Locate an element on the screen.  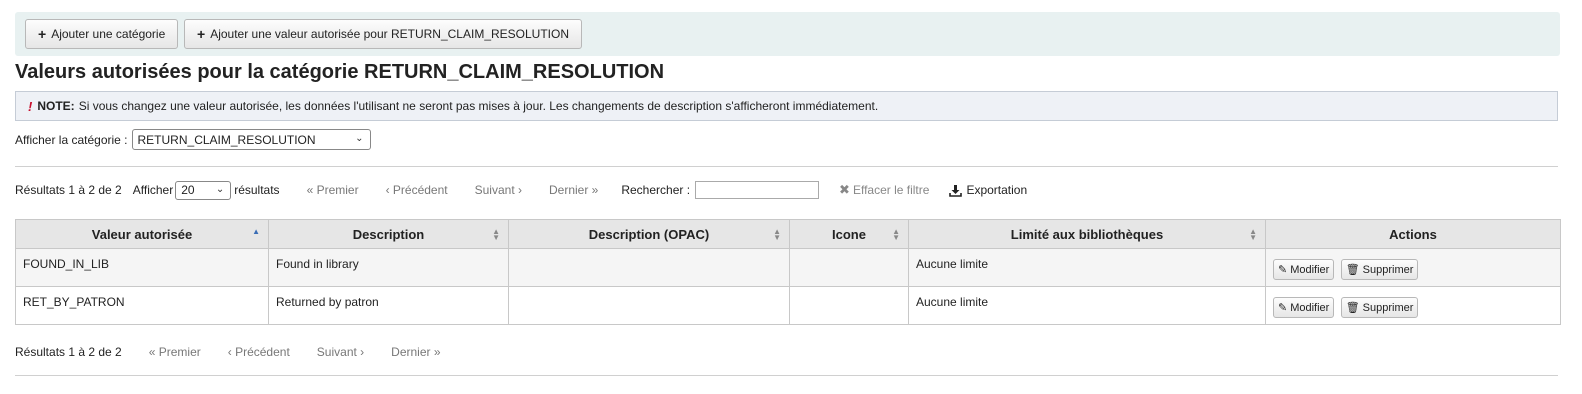
add-category-label: Ajouter une catégorie is located at coordinates (108, 34).